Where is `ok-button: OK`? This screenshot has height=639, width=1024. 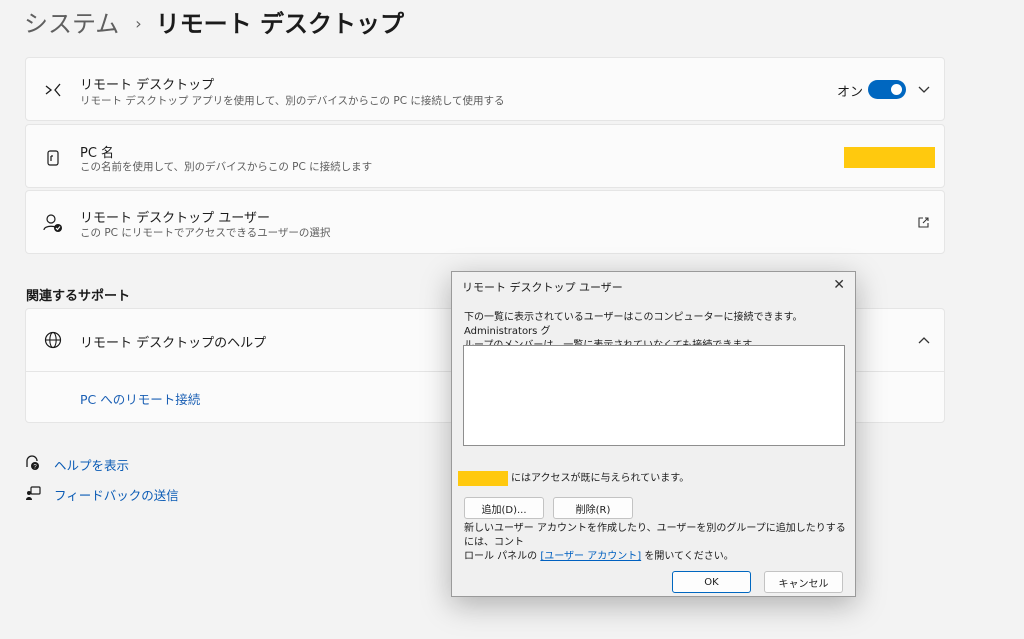 ok-button: OK is located at coordinates (711, 582).